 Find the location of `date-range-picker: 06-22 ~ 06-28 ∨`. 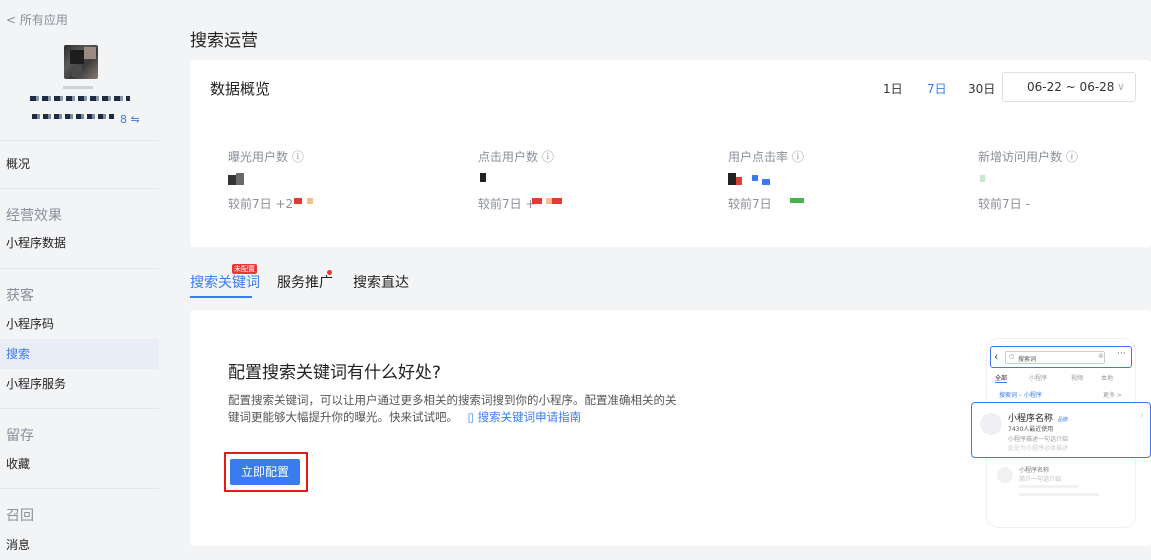

date-range-picker: 06-22 ~ 06-28 ∨ is located at coordinates (1069, 87).